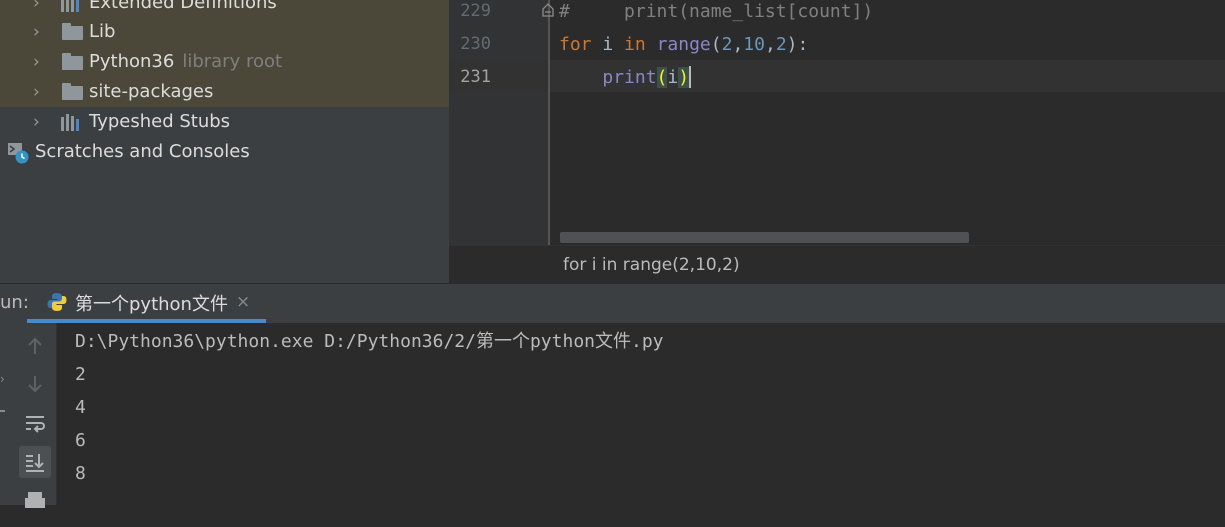  What do you see at coordinates (80, 473) in the screenshot?
I see `console-output-line: 8` at bounding box center [80, 473].